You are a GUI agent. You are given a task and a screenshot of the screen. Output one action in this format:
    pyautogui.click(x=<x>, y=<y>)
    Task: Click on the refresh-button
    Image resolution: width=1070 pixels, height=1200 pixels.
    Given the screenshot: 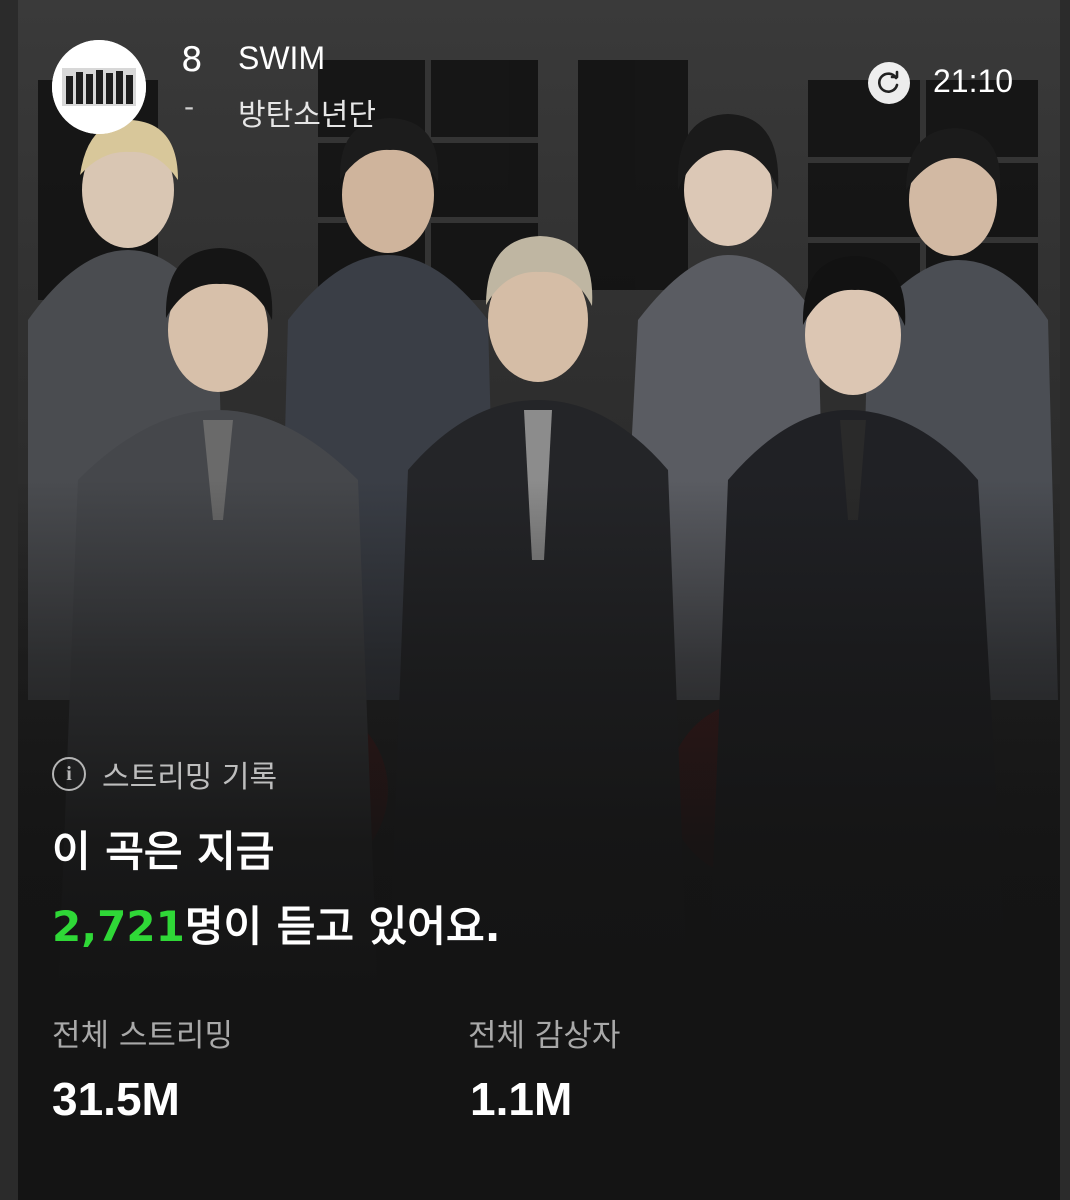 What is the action you would take?
    pyautogui.click(x=889, y=83)
    